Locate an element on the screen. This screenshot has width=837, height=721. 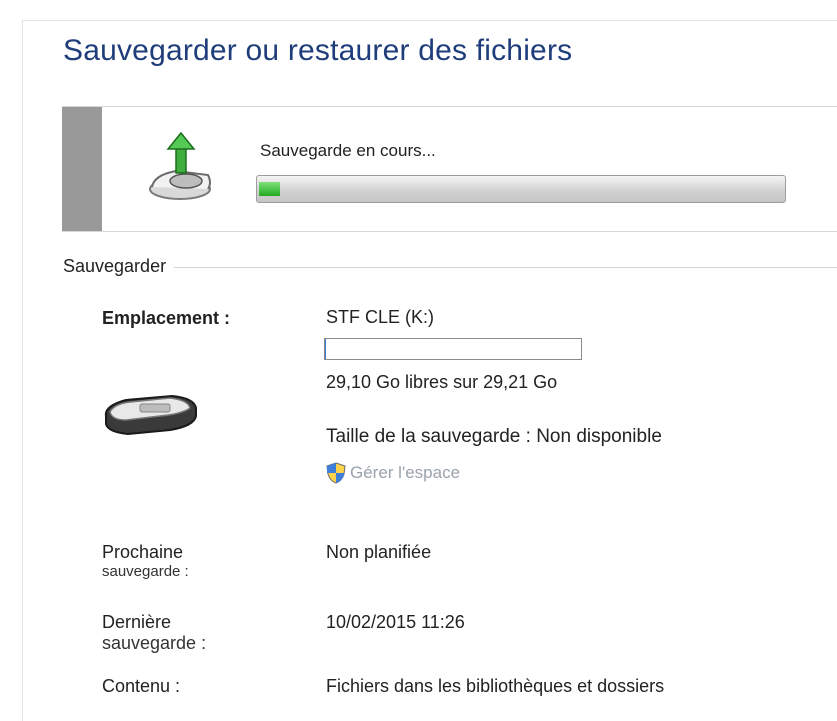
manage-space-link: Gérer l'espace is located at coordinates (393, 473).